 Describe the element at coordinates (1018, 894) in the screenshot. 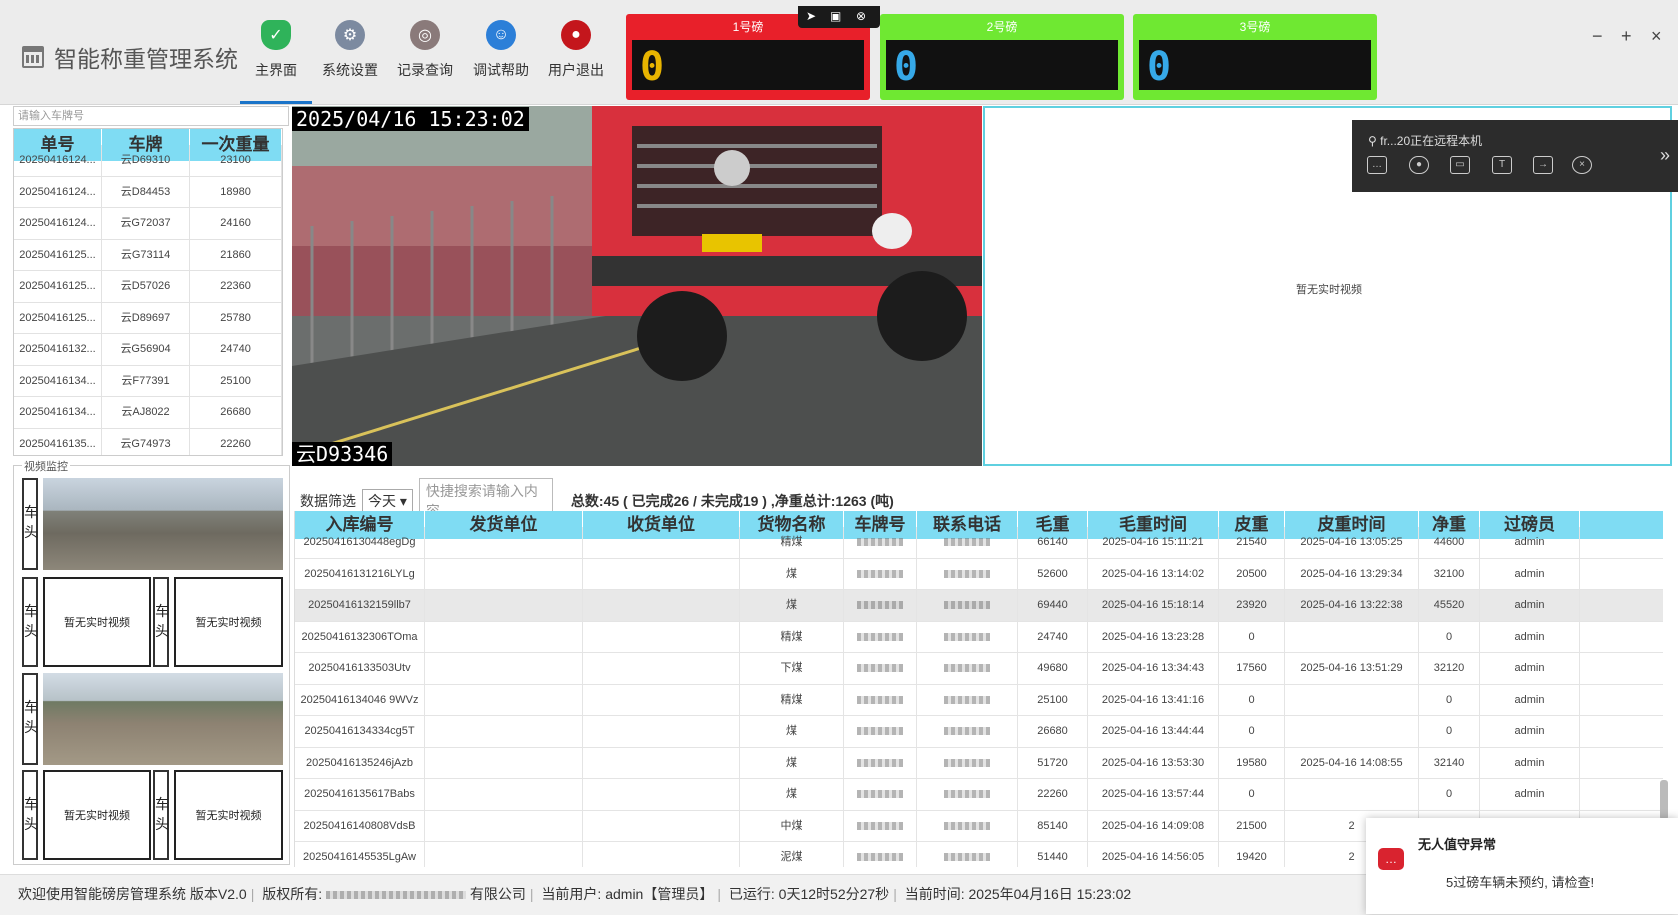

I see `status-time: 当前时间: 2025年04月16日 15:23:02` at that location.